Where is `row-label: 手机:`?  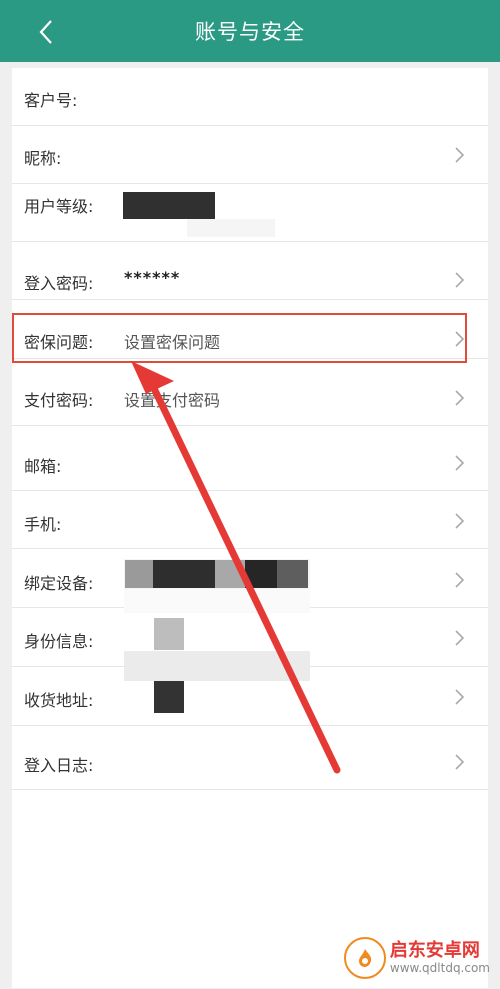
row-label: 手机: is located at coordinates (43, 524).